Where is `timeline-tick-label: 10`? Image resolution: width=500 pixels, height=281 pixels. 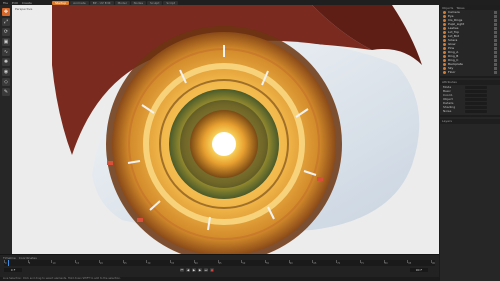
timeline-tick-label: 10 is located at coordinates (54, 263).